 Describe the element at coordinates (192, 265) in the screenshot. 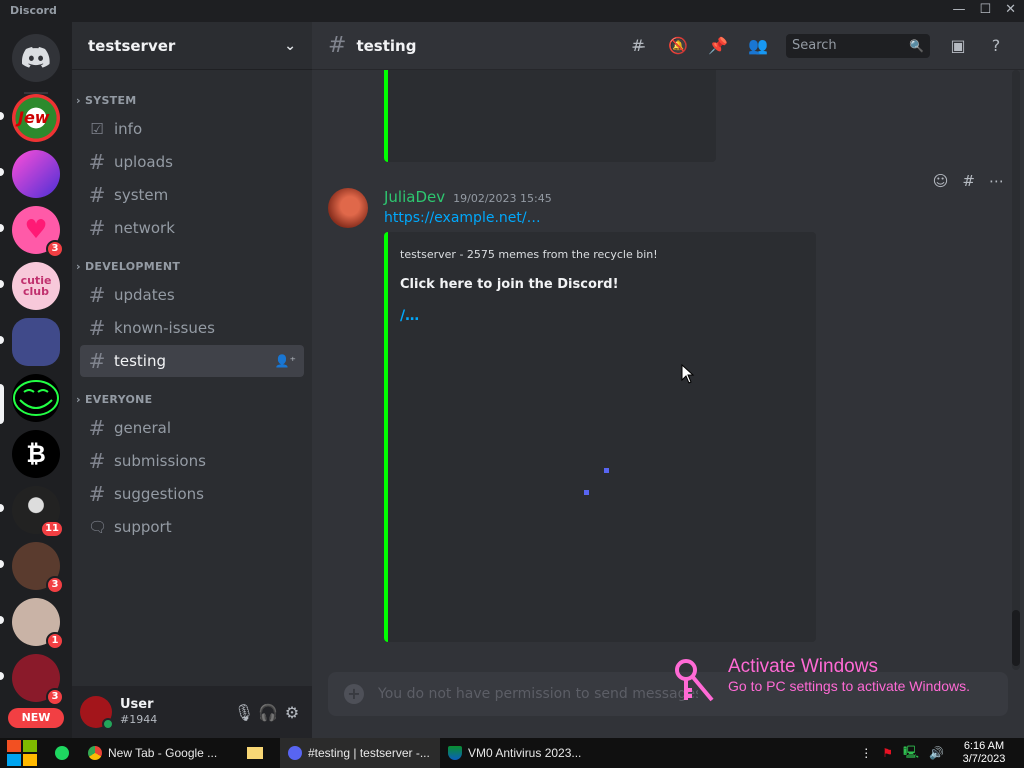

I see `category-development: › DEVELOPMENT` at that location.